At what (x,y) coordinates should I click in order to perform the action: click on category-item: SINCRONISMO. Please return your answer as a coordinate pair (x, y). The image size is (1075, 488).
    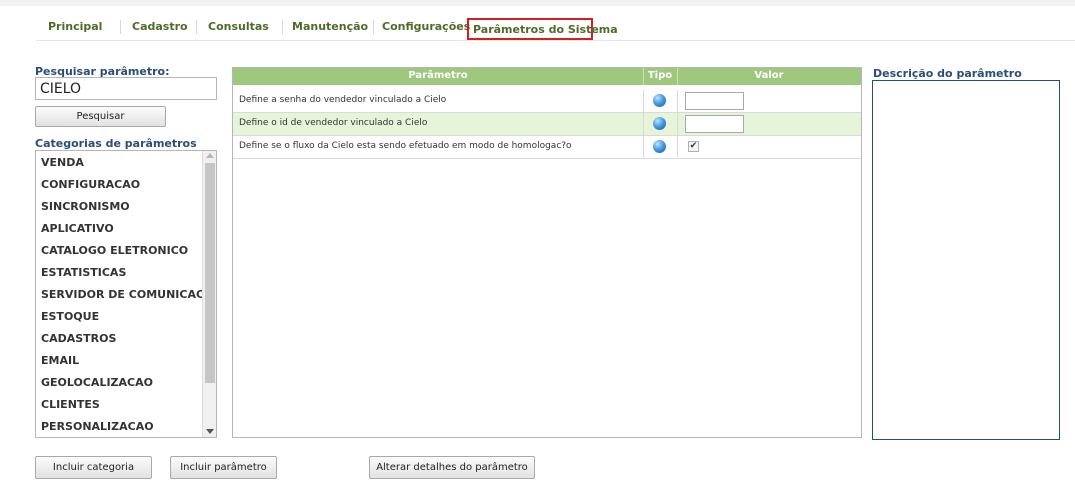
    Looking at the image, I should click on (85, 206).